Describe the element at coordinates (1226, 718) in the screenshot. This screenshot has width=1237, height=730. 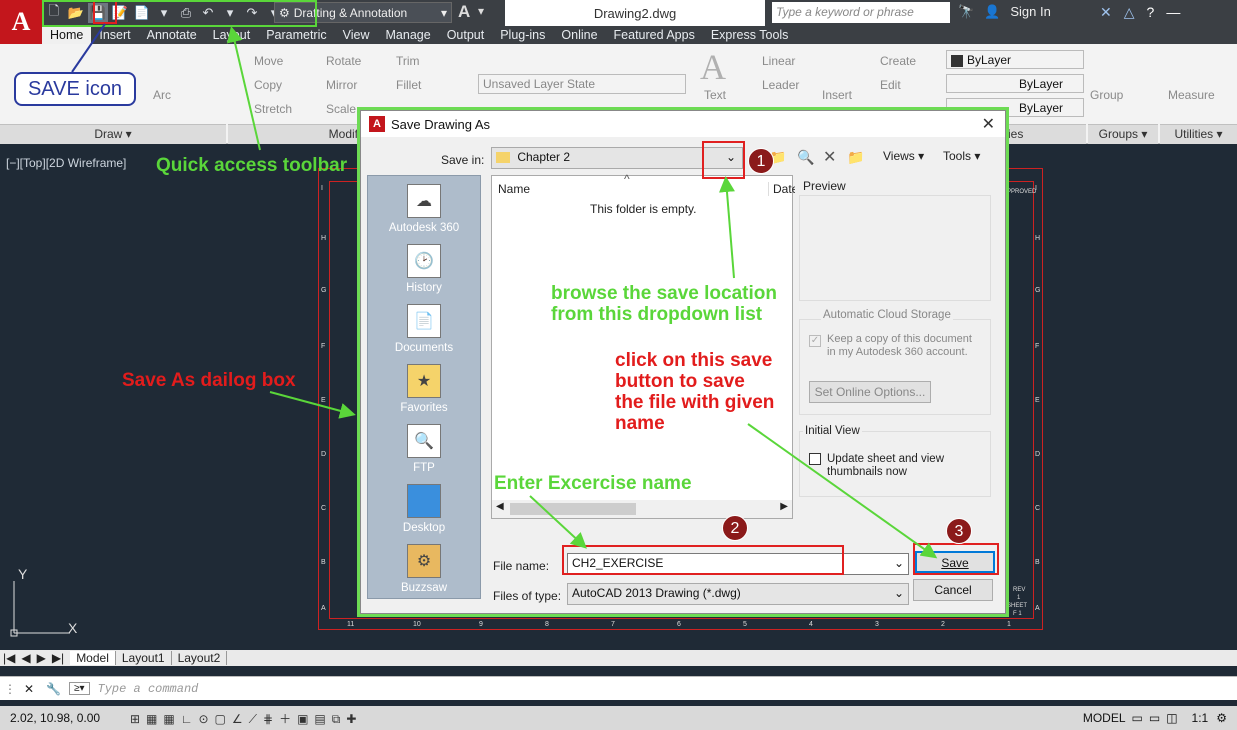
I see `settings-icon: ⚙` at that location.